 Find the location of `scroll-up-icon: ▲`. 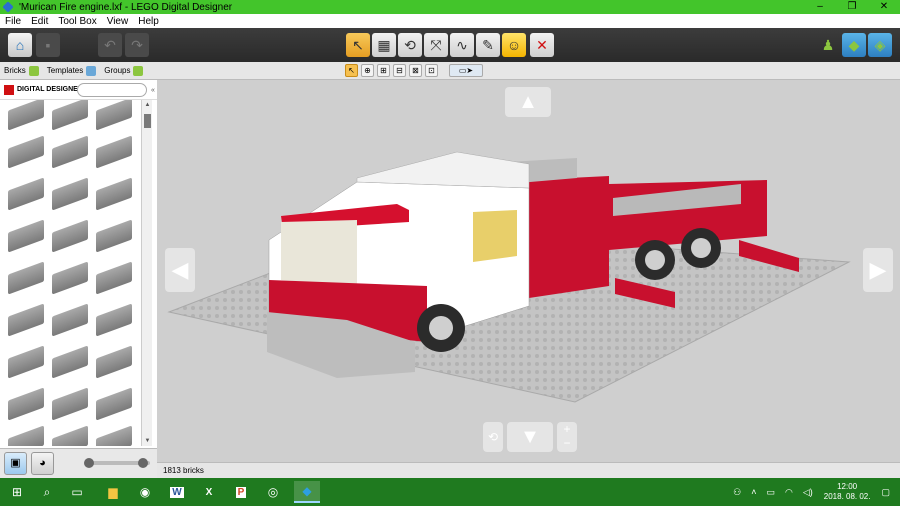

scroll-up-icon: ▲ is located at coordinates (147, 105).